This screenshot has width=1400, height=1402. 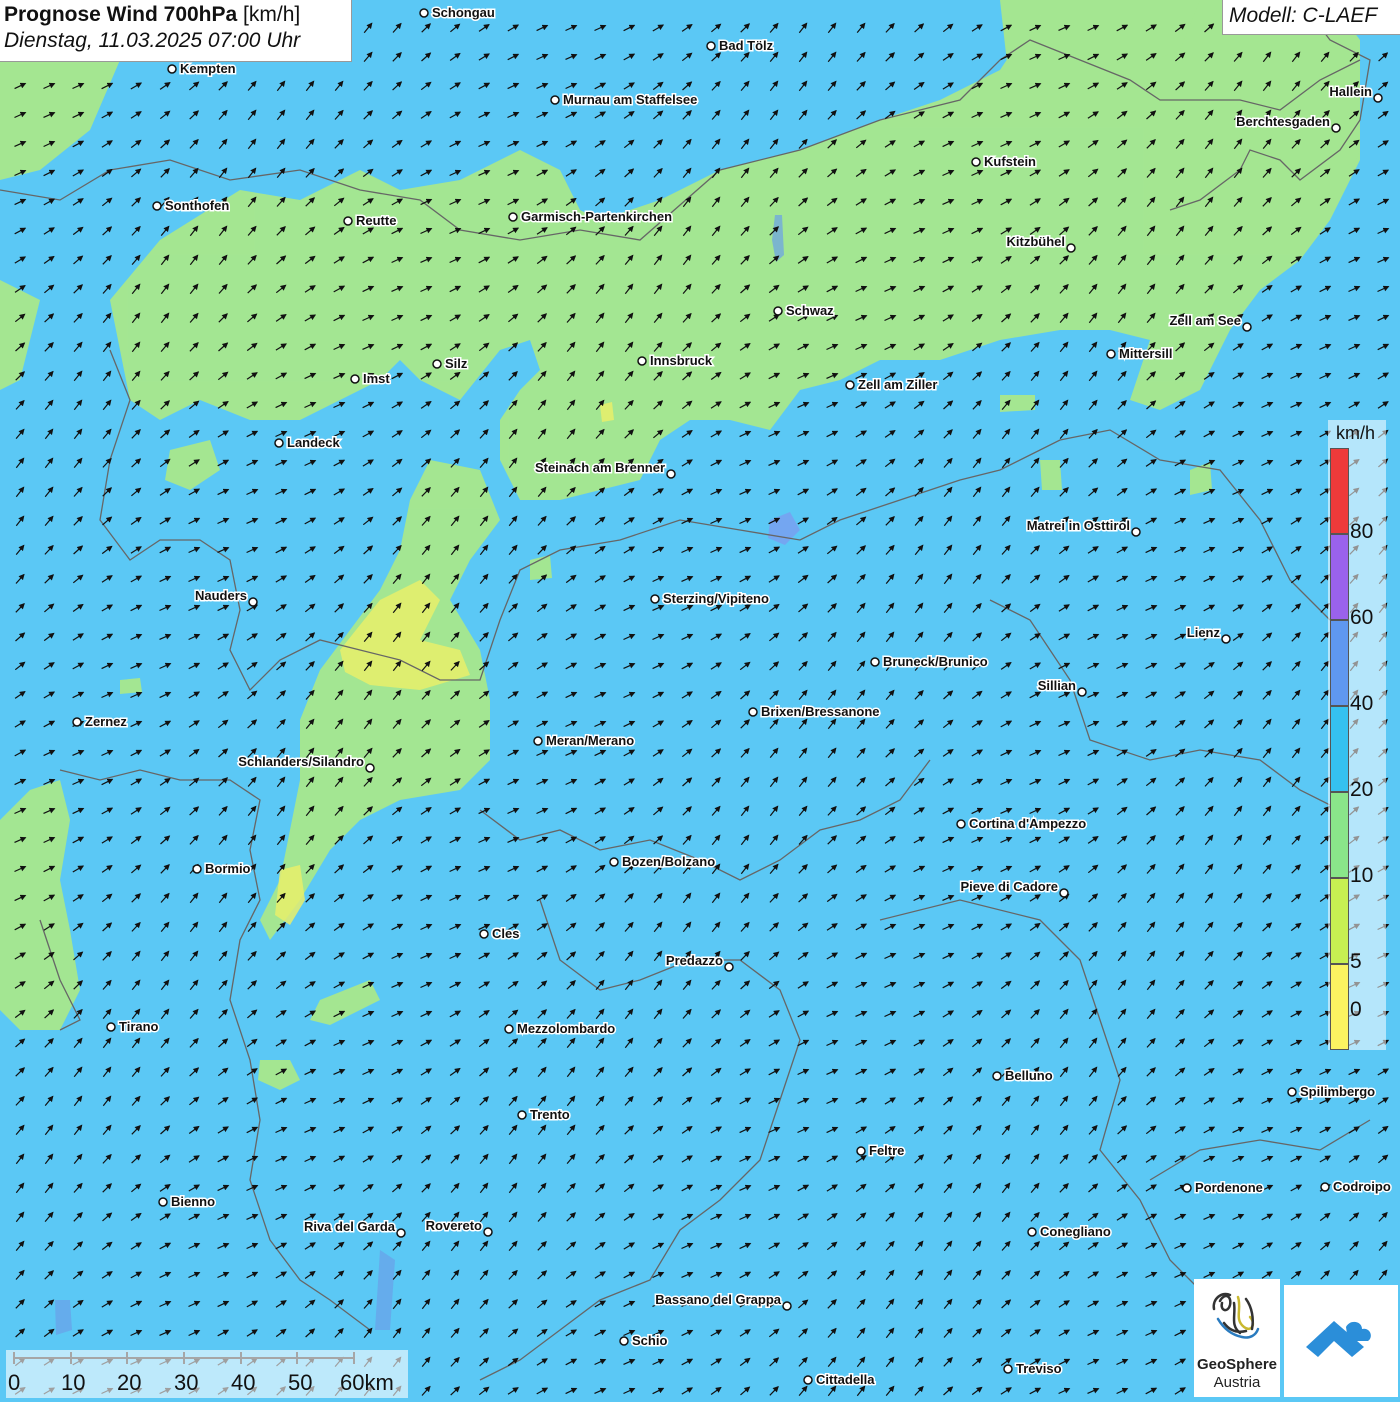 I want to click on legend-label: 20, so click(x=1362, y=789).